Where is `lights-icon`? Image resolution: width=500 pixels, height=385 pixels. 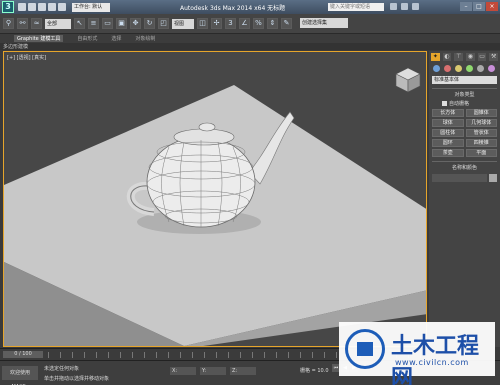
lights-icon is located at coordinates (458, 68).